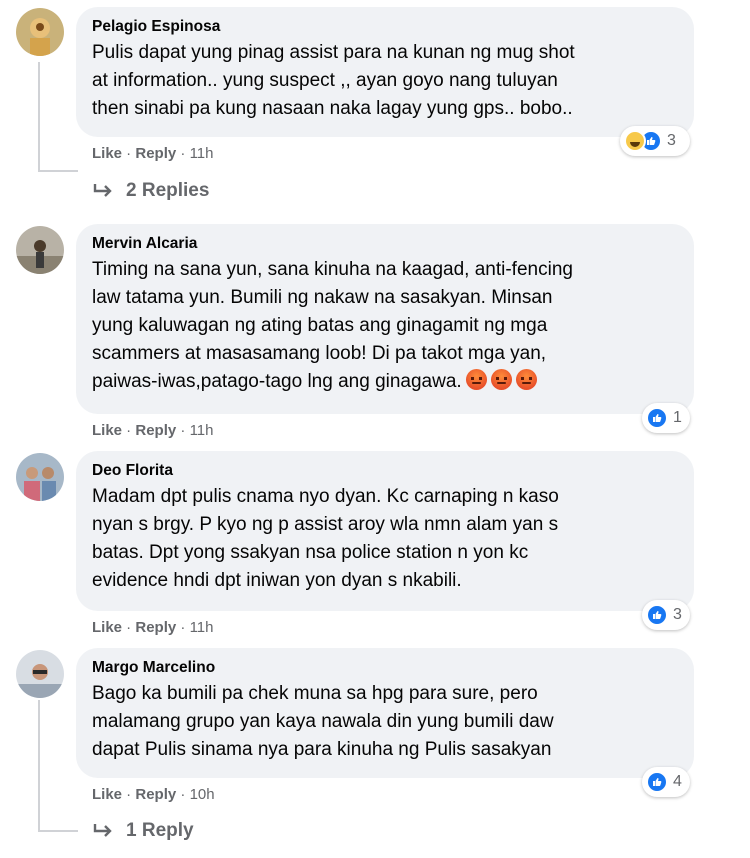 The width and height of the screenshot is (750, 858). Describe the element at coordinates (168, 190) in the screenshot. I see `replies-label: 2 Replies` at that location.